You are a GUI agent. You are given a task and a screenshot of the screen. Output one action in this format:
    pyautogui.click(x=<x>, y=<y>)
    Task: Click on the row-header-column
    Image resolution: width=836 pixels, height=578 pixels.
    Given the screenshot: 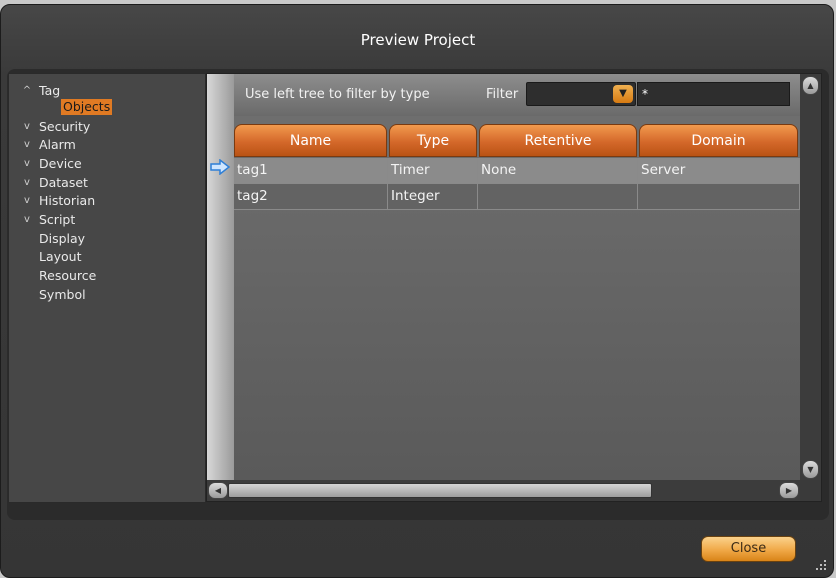 What is the action you would take?
    pyautogui.click(x=220, y=277)
    